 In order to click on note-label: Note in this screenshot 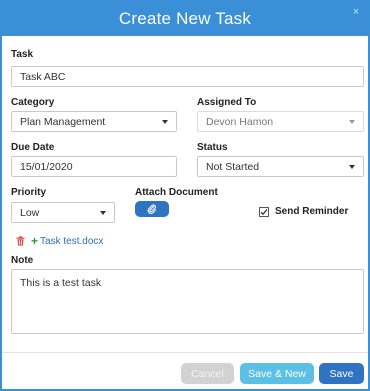, I will do `click(22, 260)`.